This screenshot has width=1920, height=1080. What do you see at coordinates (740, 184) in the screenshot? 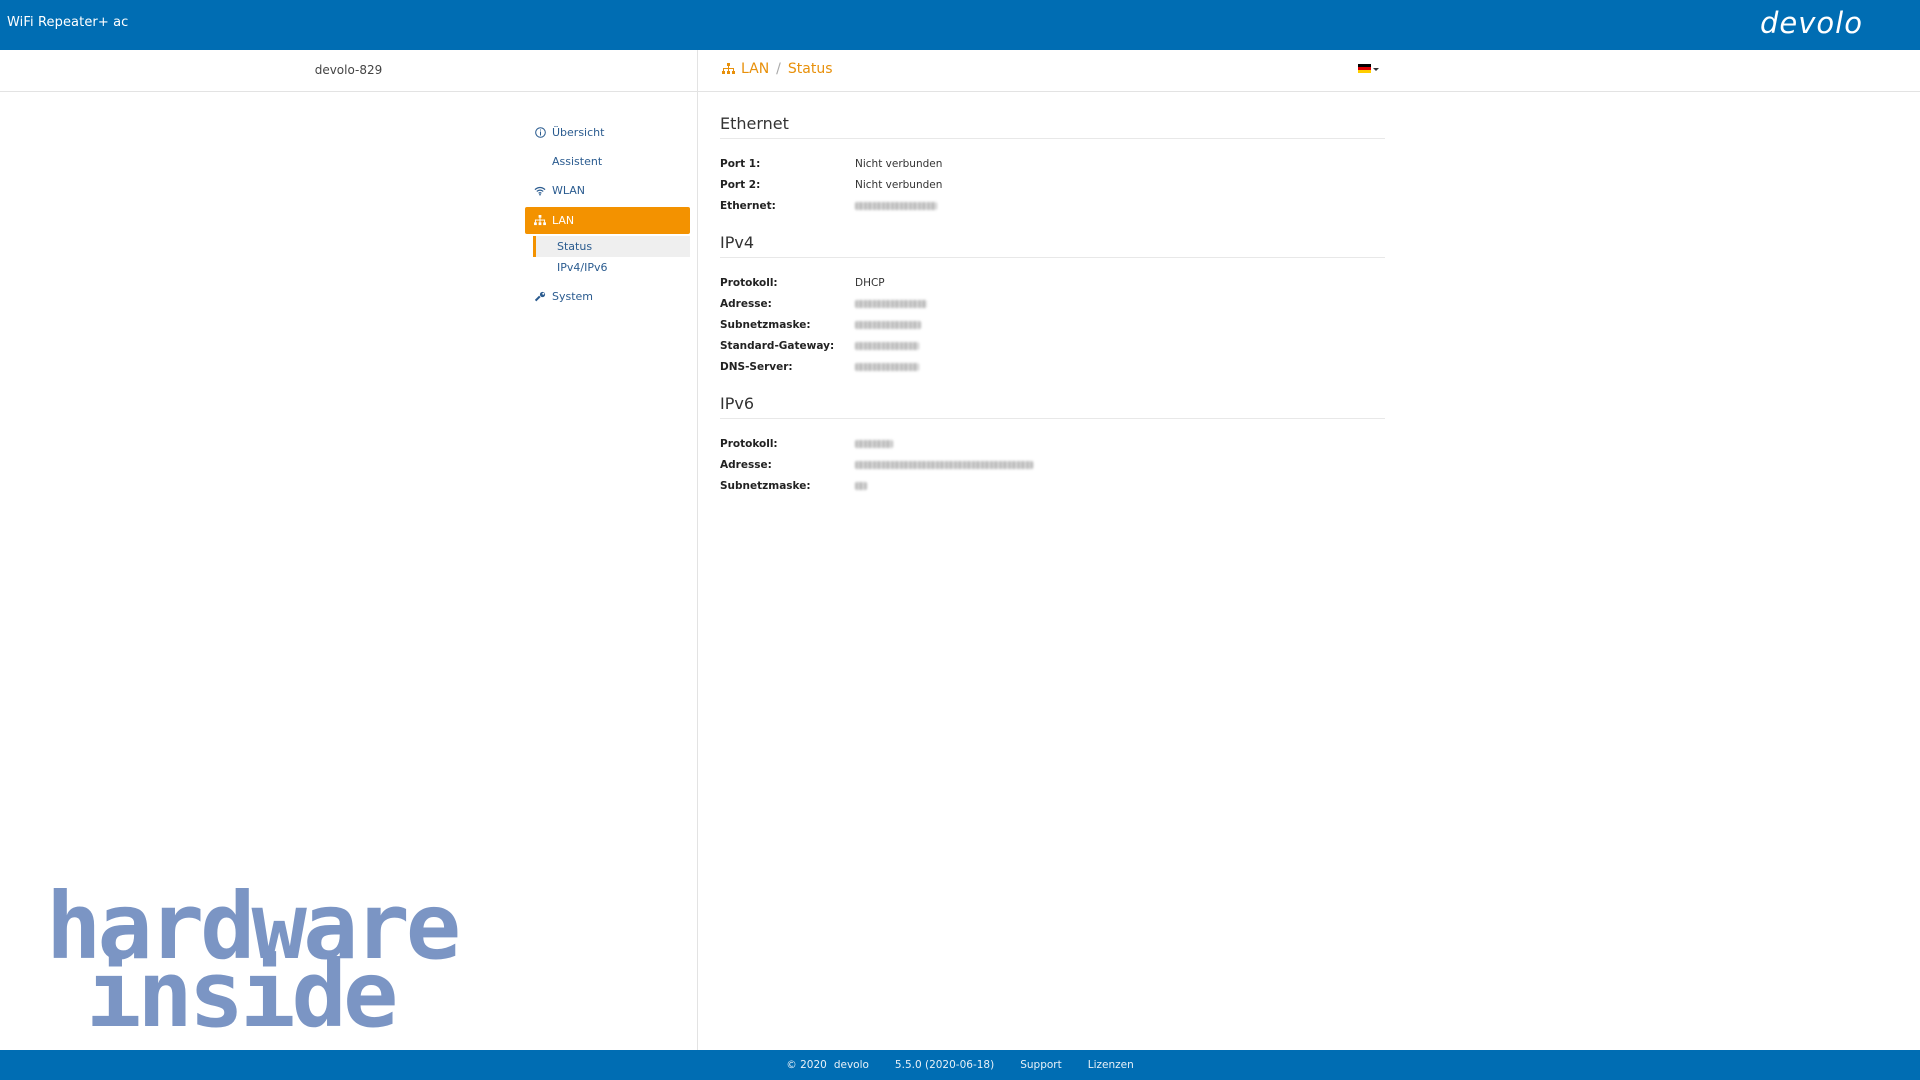
I see `row-label: Port 2:` at bounding box center [740, 184].